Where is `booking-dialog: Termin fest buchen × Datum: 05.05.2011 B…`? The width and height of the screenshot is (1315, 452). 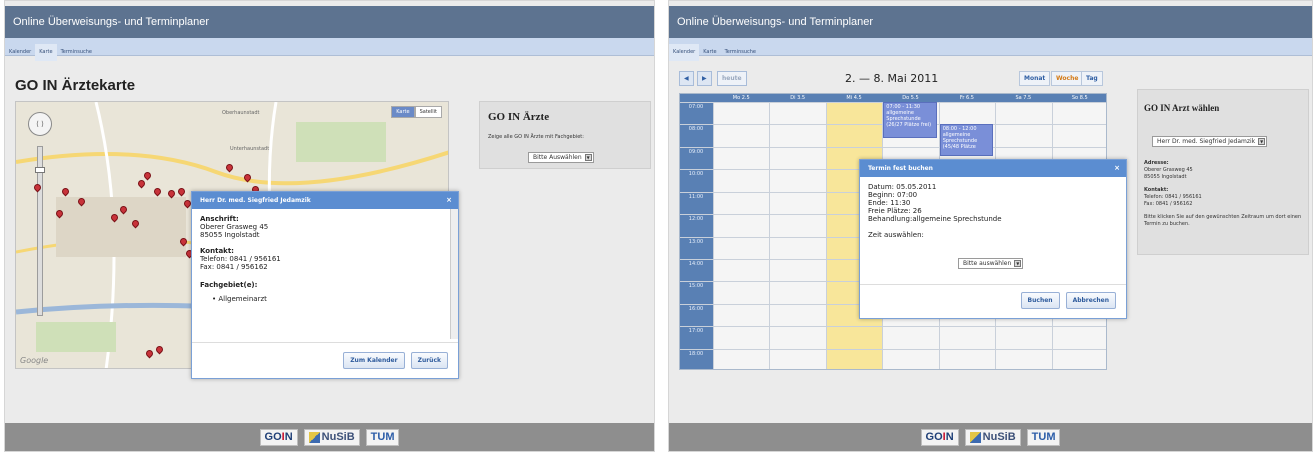
booking-dialog: Termin fest buchen × Datum: 05.05.2011 B… is located at coordinates (993, 239).